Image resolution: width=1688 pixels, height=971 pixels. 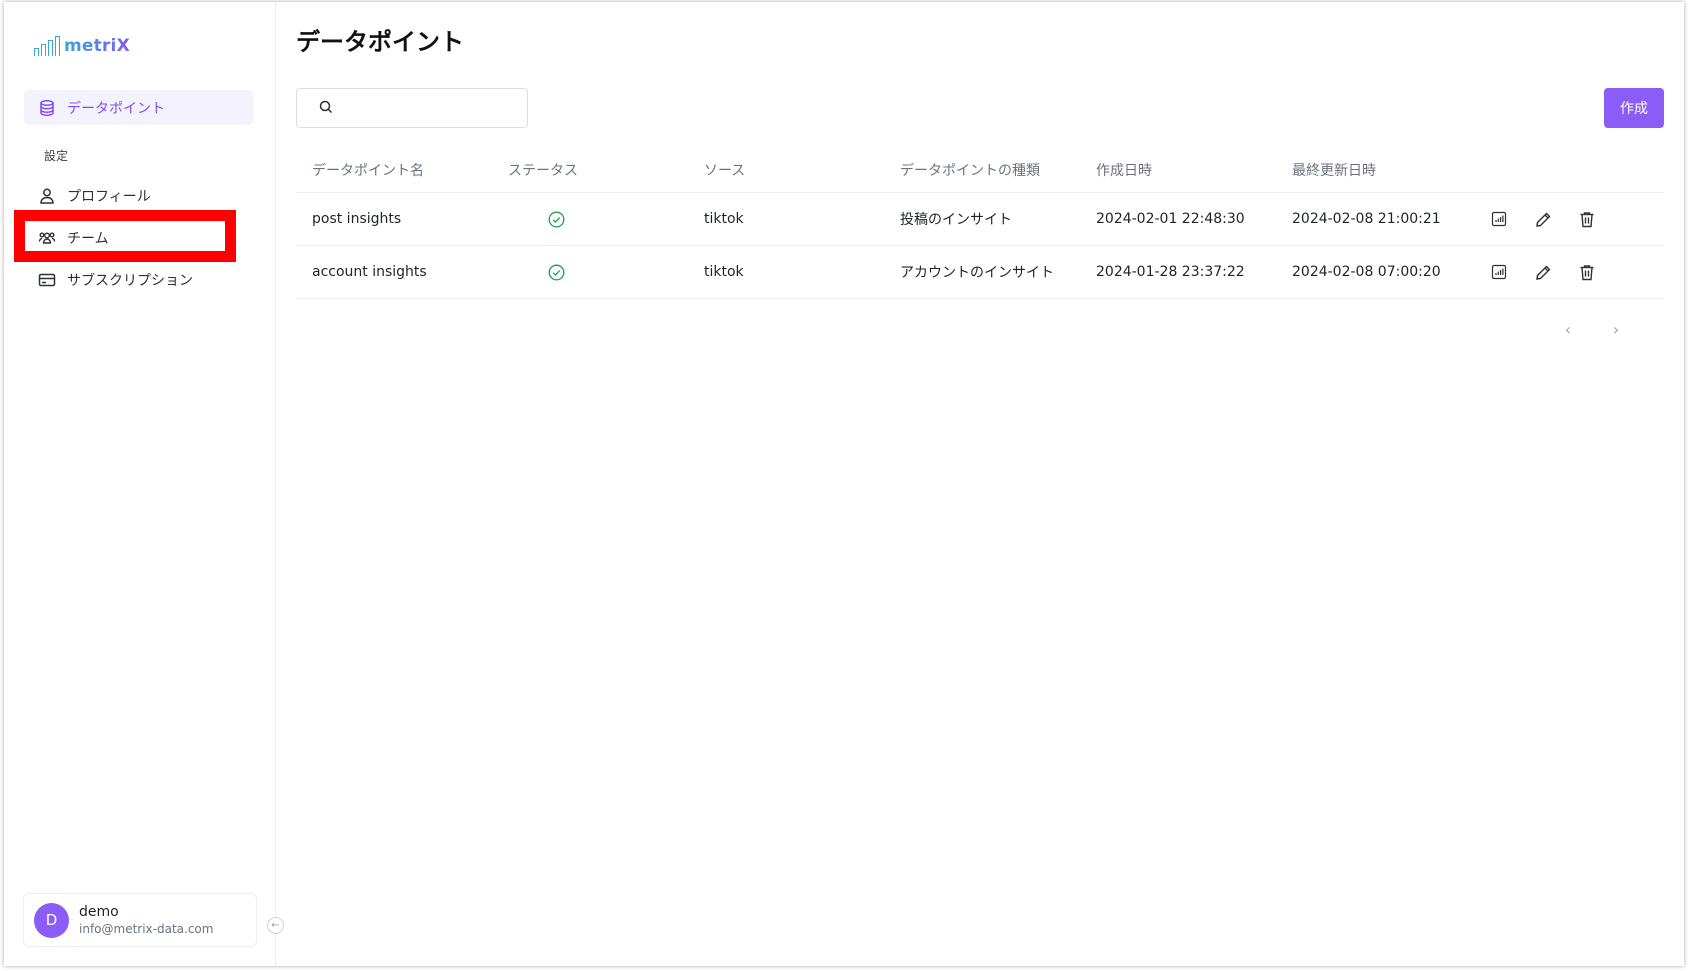 I want to click on prev-page-button: ‹, so click(x=1568, y=329).